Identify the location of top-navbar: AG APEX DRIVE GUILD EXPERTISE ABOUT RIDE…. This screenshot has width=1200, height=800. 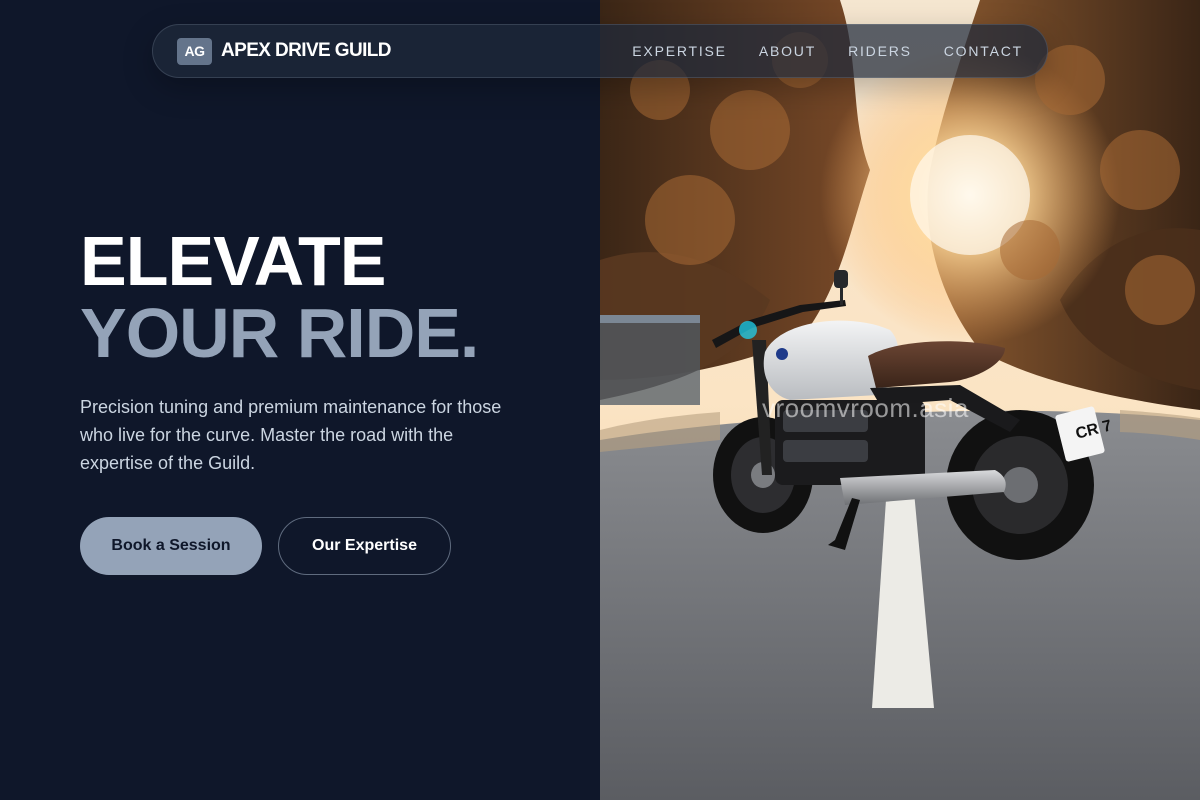
(600, 51).